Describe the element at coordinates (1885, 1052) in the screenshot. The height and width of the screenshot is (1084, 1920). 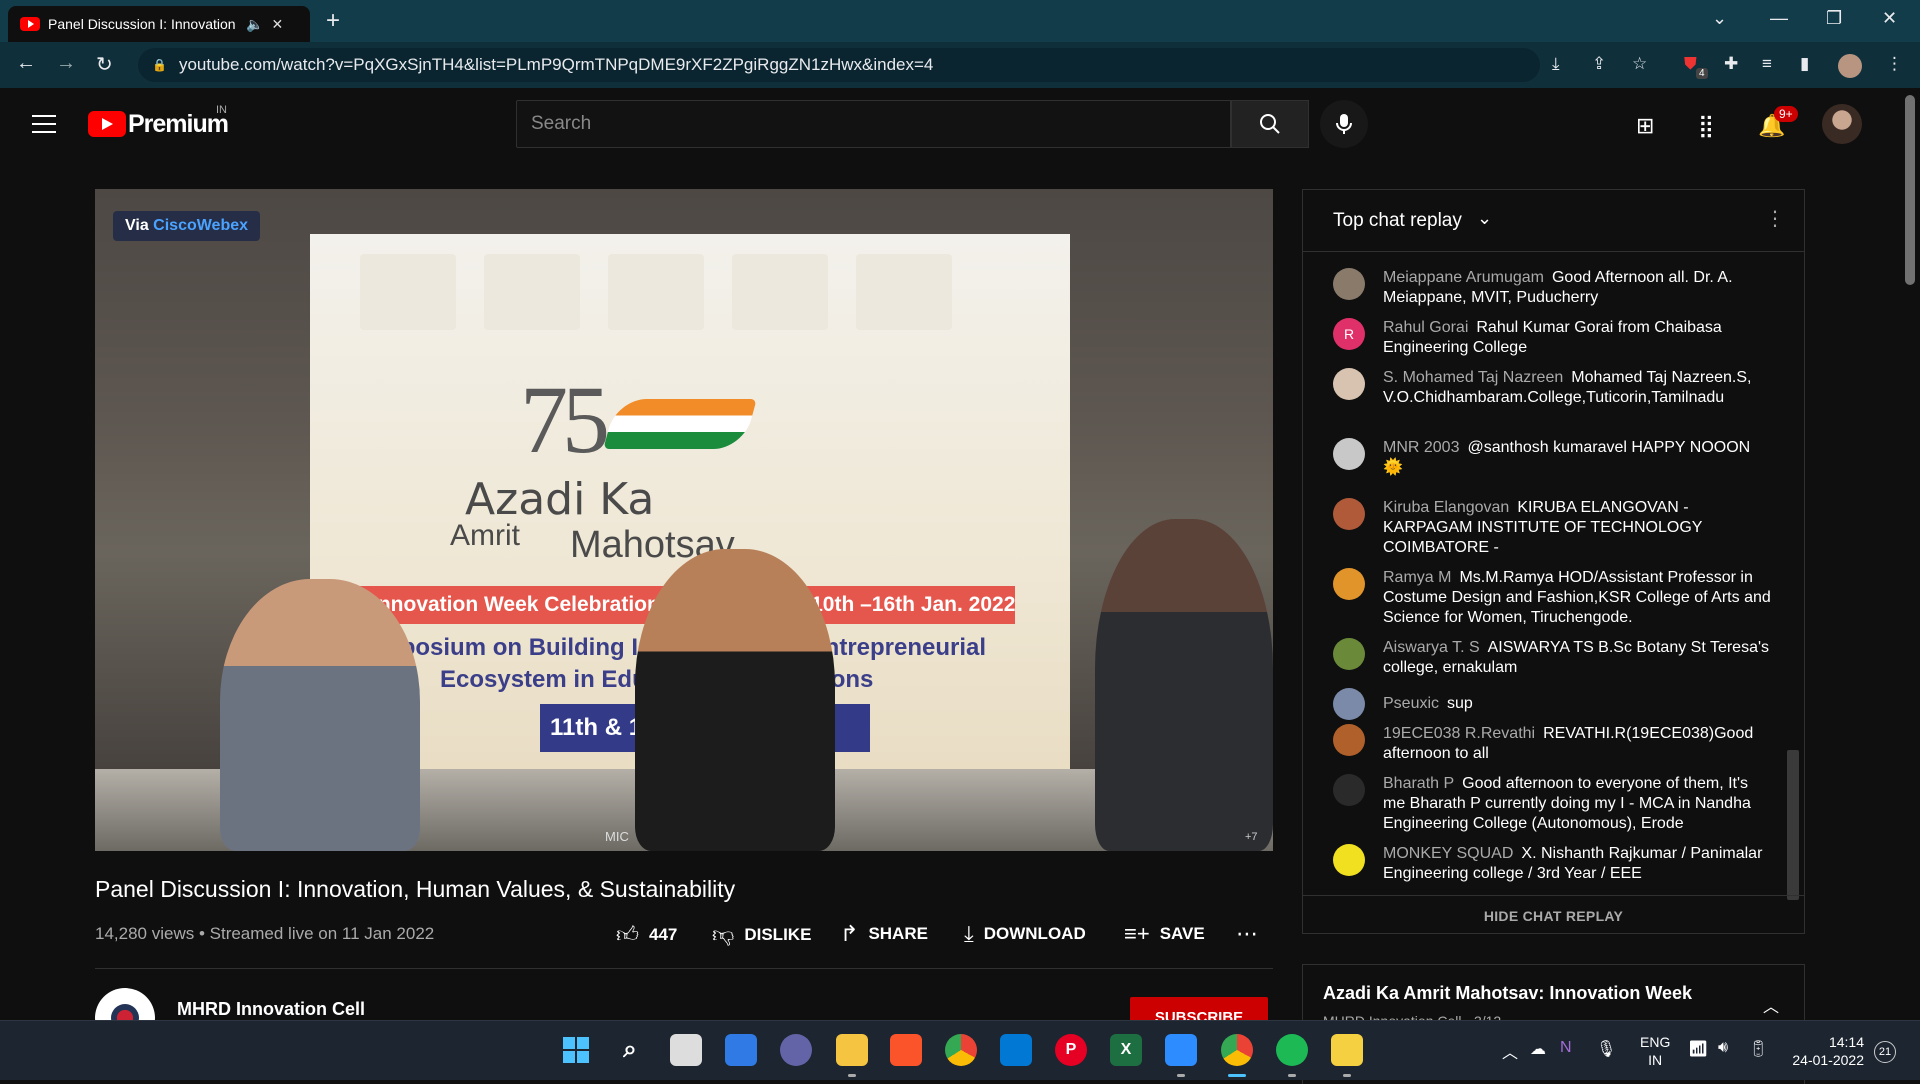
I see `notification-center-badge: 21` at that location.